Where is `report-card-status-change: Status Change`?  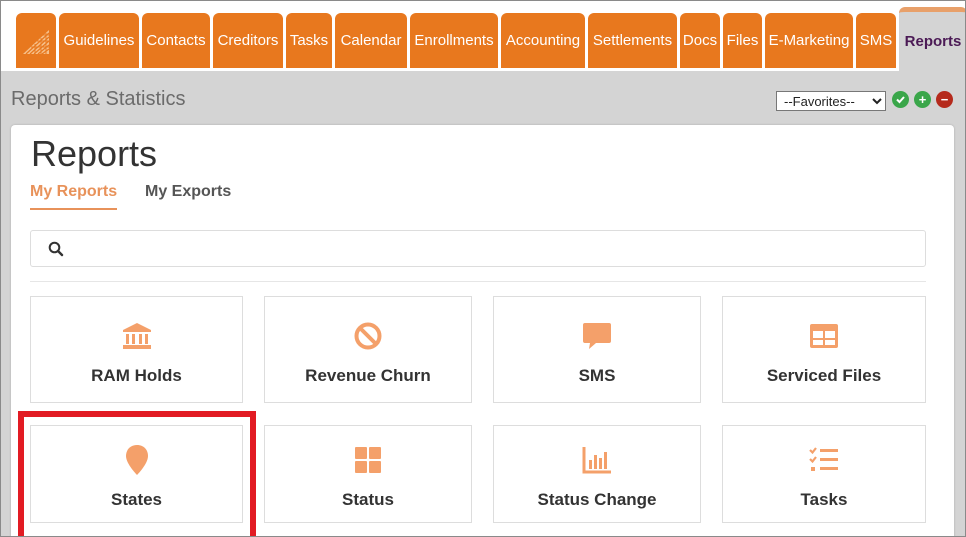
report-card-status-change: Status Change is located at coordinates (597, 474).